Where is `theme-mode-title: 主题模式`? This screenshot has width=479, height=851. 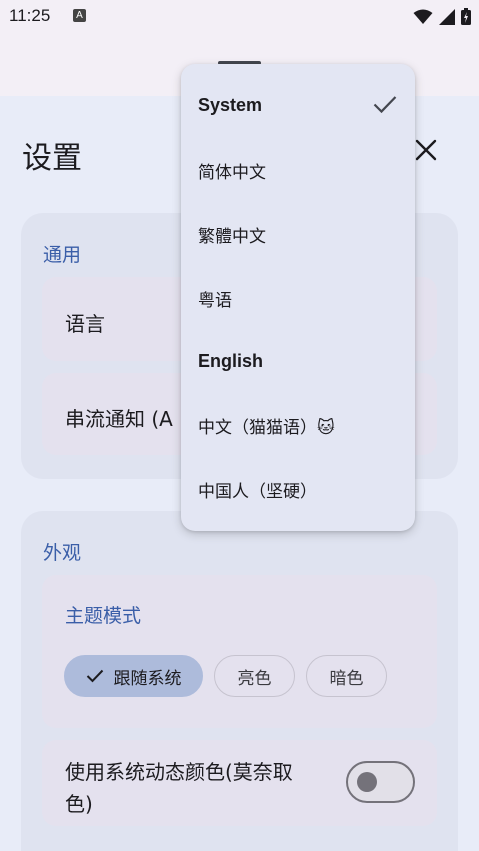
theme-mode-title: 主题模式 is located at coordinates (103, 616).